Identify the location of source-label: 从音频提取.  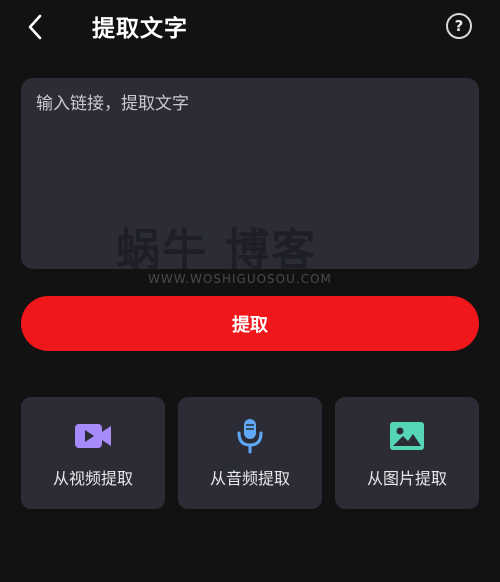
(249, 478).